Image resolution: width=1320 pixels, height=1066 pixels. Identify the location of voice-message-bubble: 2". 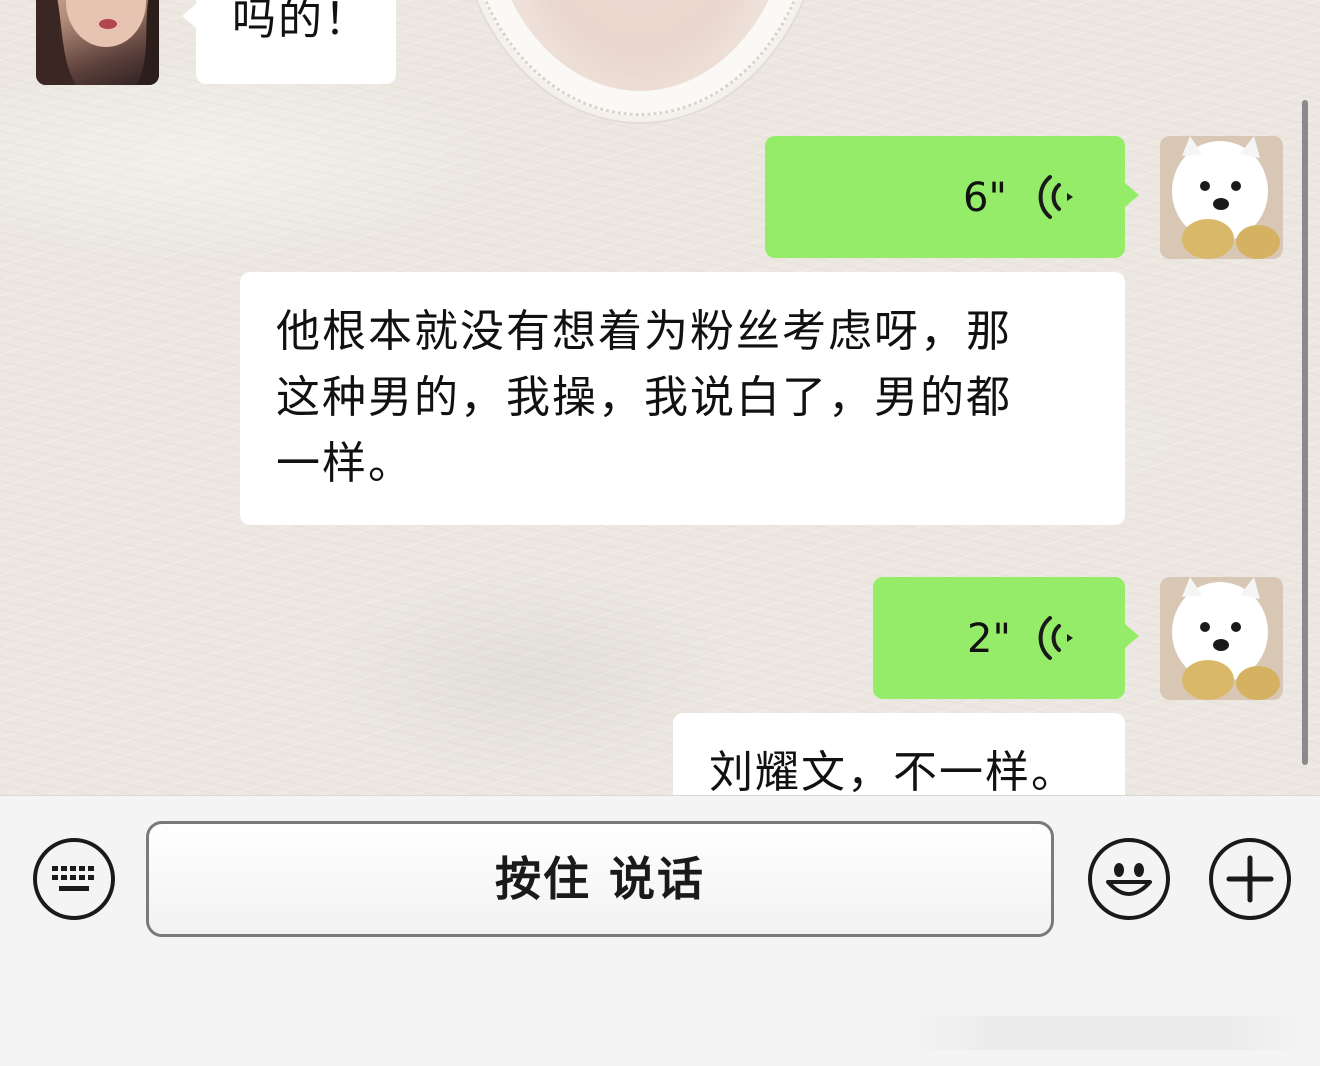
(1006, 638).